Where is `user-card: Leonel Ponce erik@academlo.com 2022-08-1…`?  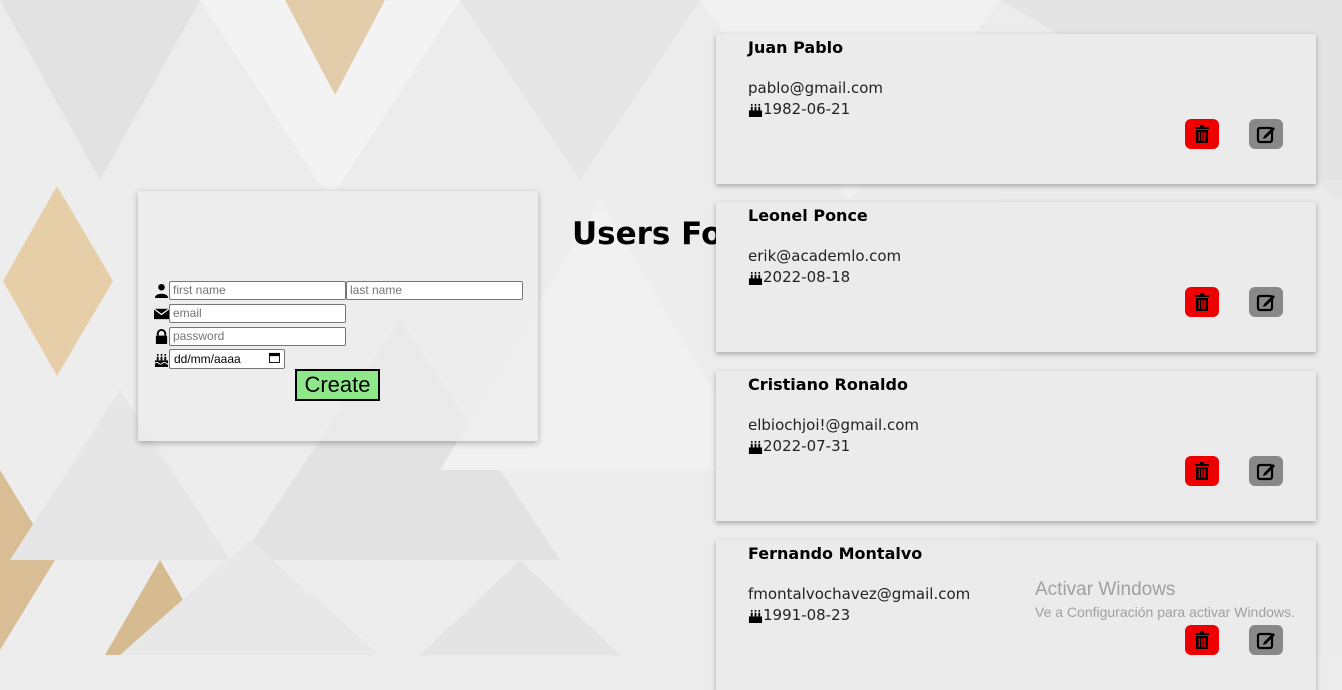
user-card: Leonel Ponce erik@academlo.com 2022-08-1… is located at coordinates (1016, 277).